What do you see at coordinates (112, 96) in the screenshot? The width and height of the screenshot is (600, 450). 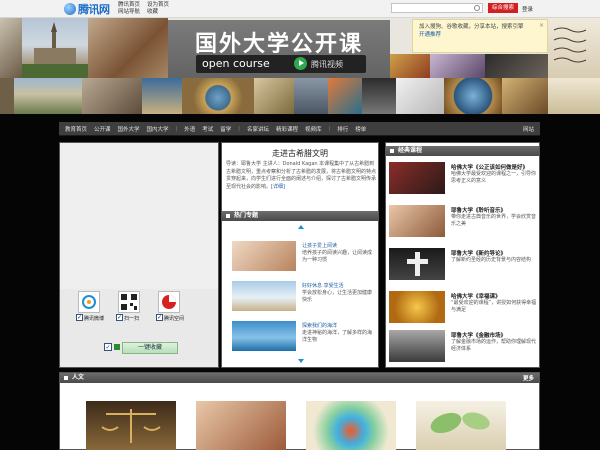 I see `banner-photo-people` at bounding box center [112, 96].